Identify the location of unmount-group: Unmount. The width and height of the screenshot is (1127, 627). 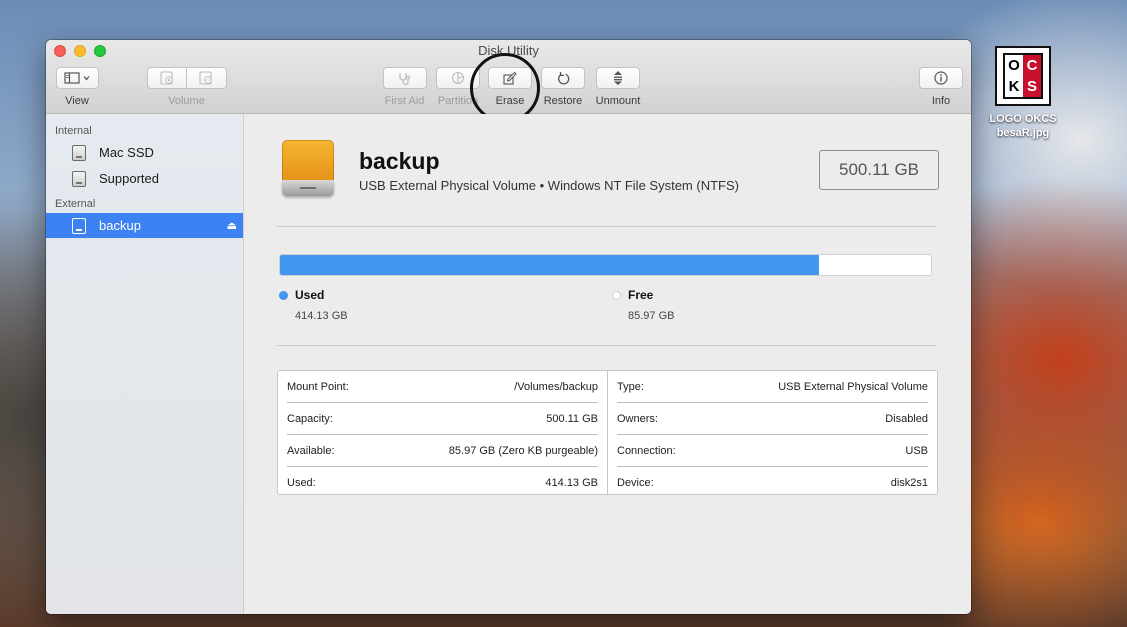
(618, 87).